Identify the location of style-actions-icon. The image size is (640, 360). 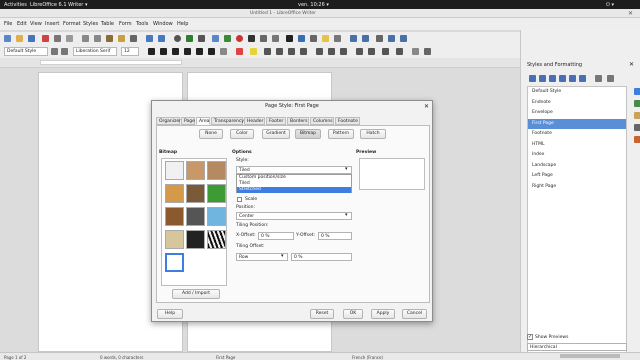
(610, 78).